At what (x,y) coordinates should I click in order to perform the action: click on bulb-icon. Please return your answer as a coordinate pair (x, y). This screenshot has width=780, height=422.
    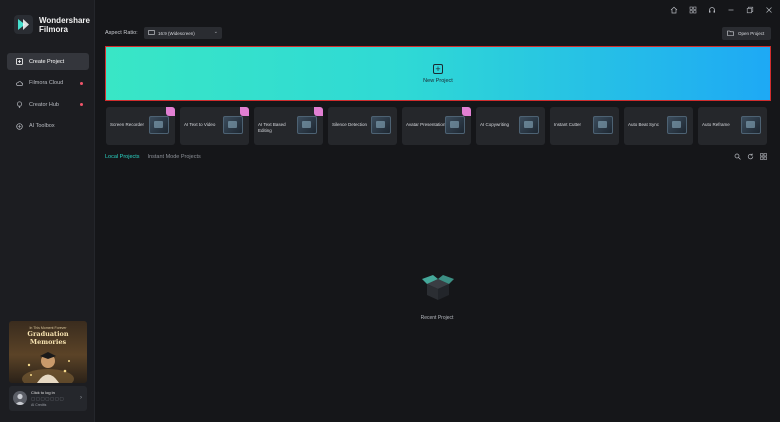
    Looking at the image, I should click on (19, 104).